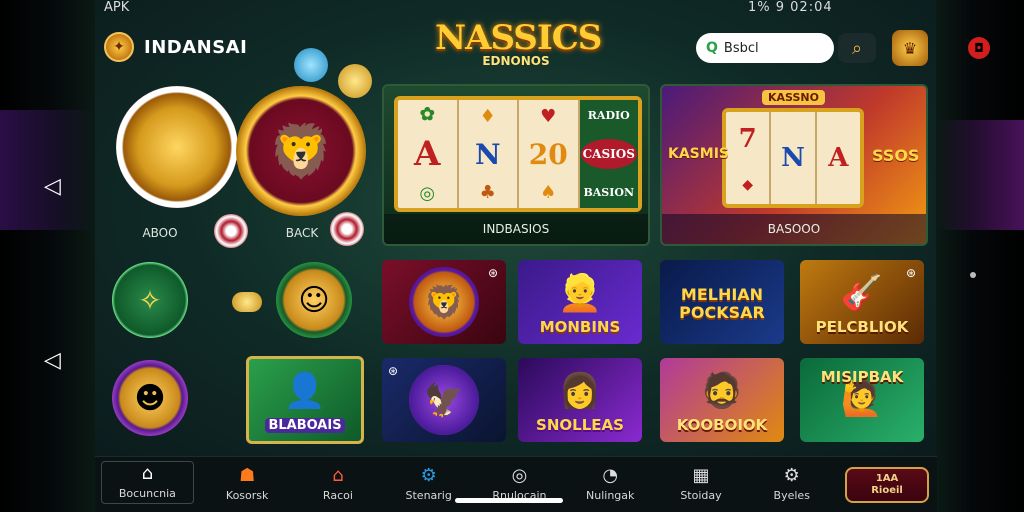 Image resolution: width=1024 pixels, height=512 pixels. I want to click on tab-7: ▦ Stoiday, so click(701, 484).